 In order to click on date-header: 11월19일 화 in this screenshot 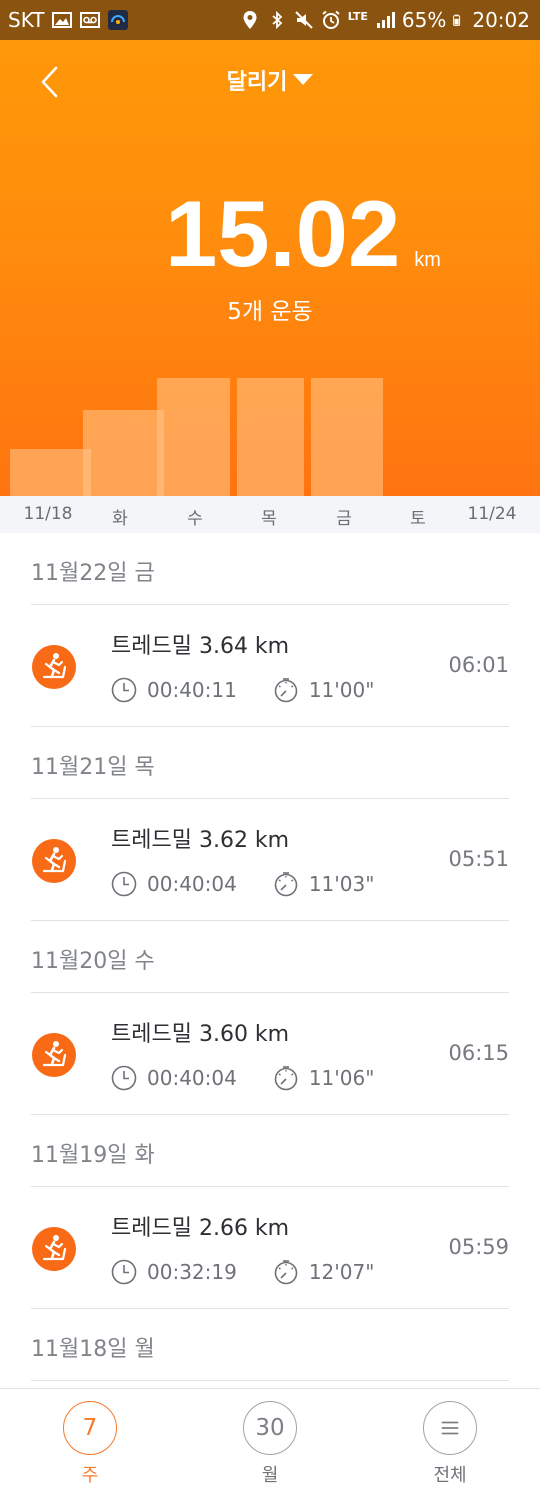, I will do `click(270, 1151)`.